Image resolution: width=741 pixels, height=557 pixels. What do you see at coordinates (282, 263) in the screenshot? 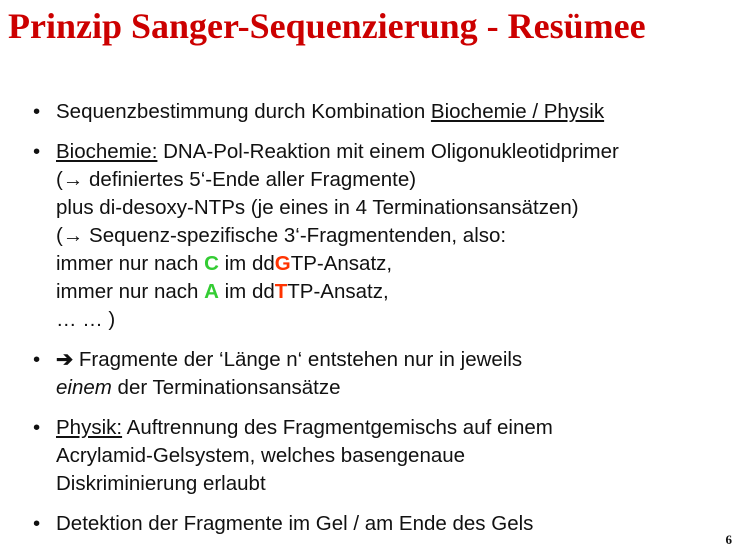
I see `base-g-highlight: G` at bounding box center [282, 263].